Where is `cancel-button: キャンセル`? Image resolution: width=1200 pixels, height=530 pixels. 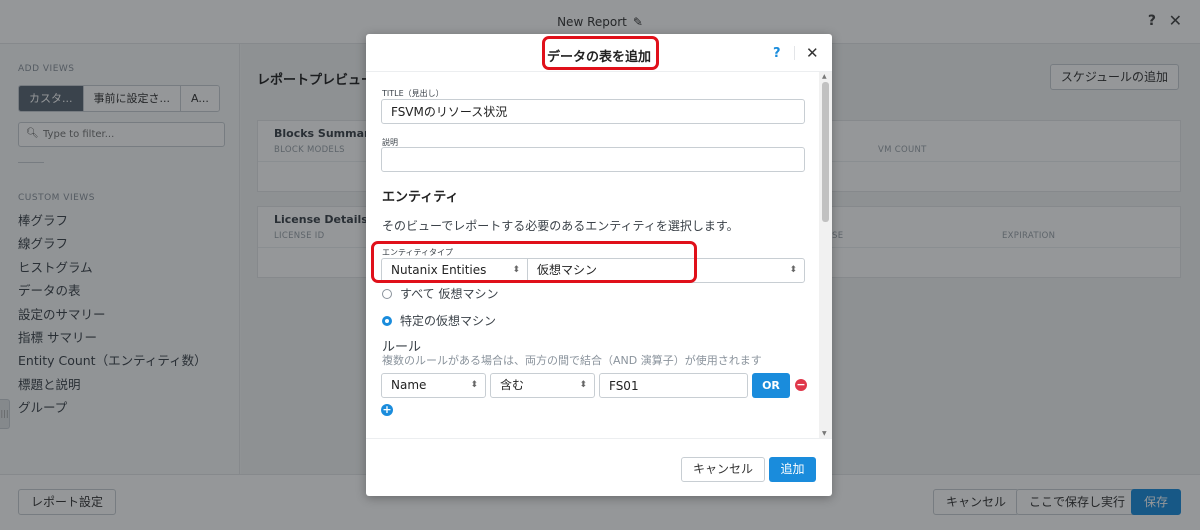
cancel-button: キャンセル is located at coordinates (723, 469).